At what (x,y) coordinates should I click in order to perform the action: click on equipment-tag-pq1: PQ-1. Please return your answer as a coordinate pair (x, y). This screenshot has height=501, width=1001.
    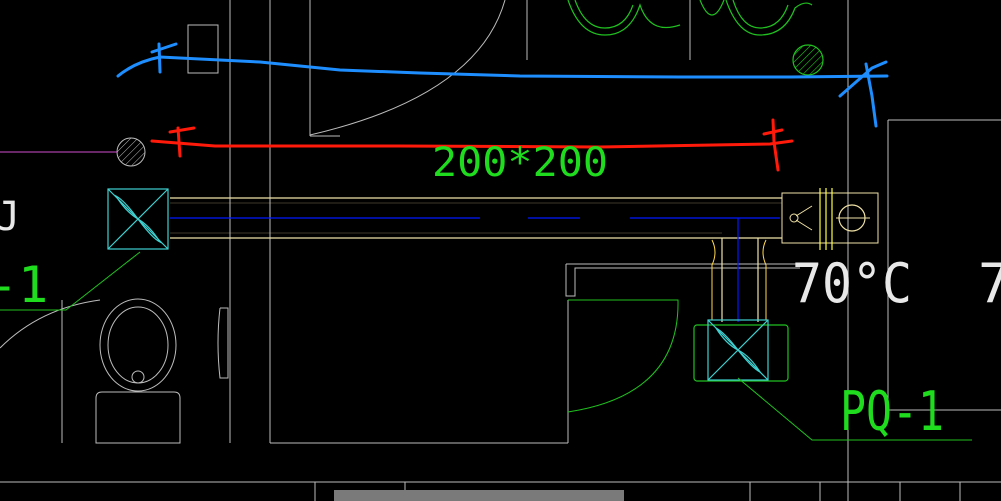
    Looking at the image, I should click on (892, 411).